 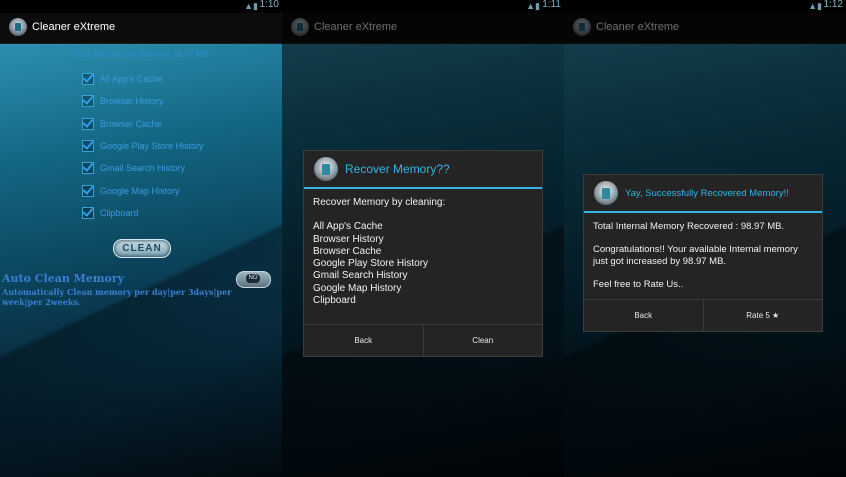 What do you see at coordinates (152, 146) in the screenshot?
I see `option-label: Google Play Store History` at bounding box center [152, 146].